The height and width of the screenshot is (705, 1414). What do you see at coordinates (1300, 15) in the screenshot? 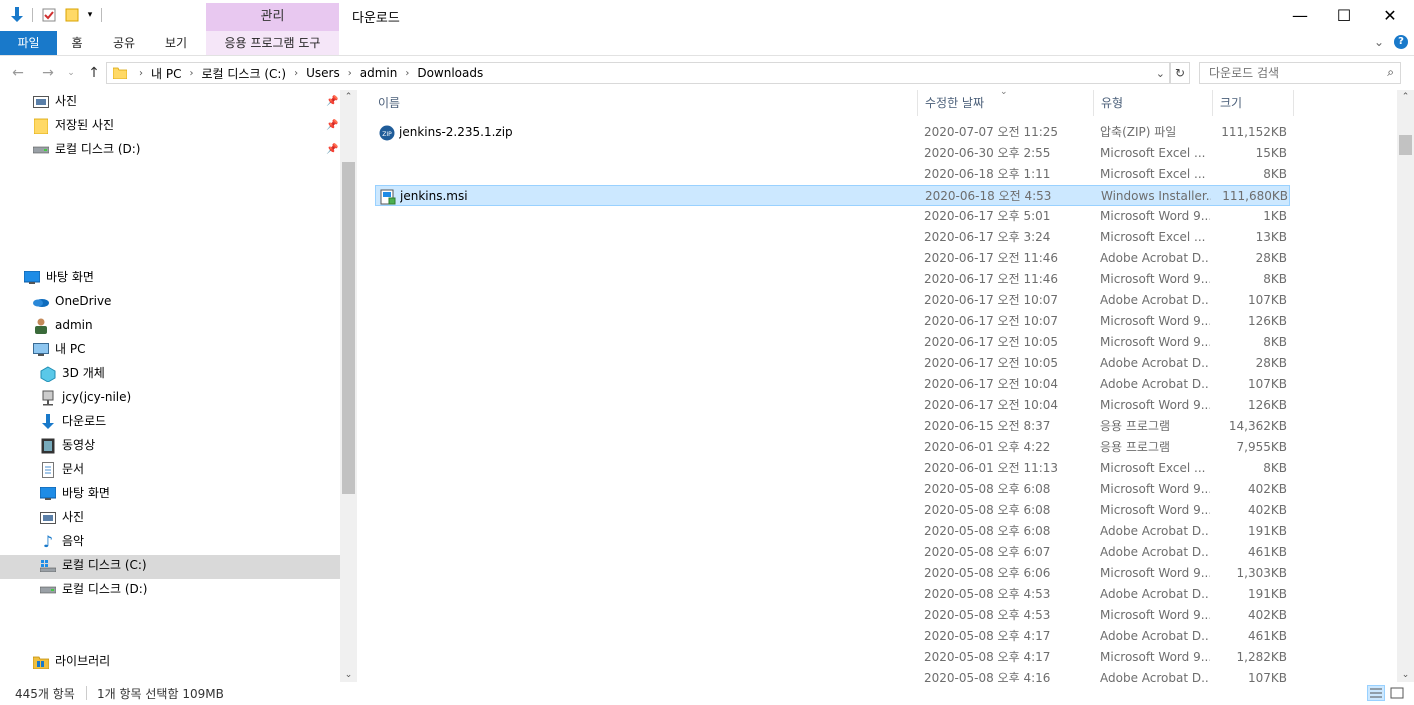
I see `minimize-button: —` at bounding box center [1300, 15].